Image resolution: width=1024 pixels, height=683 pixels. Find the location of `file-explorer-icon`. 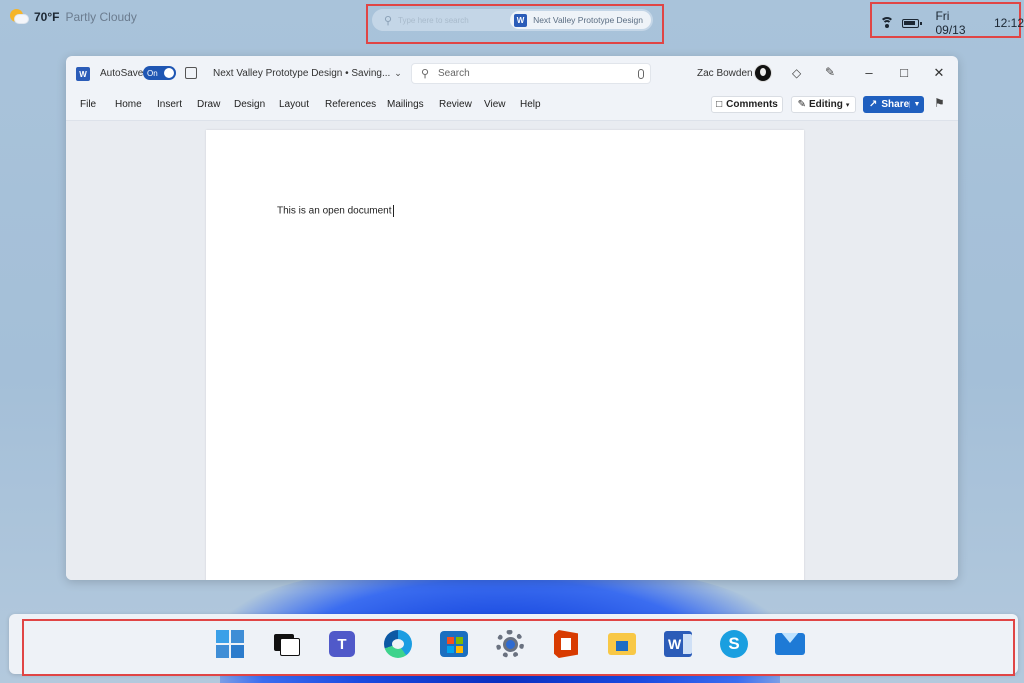

file-explorer-icon is located at coordinates (622, 644).